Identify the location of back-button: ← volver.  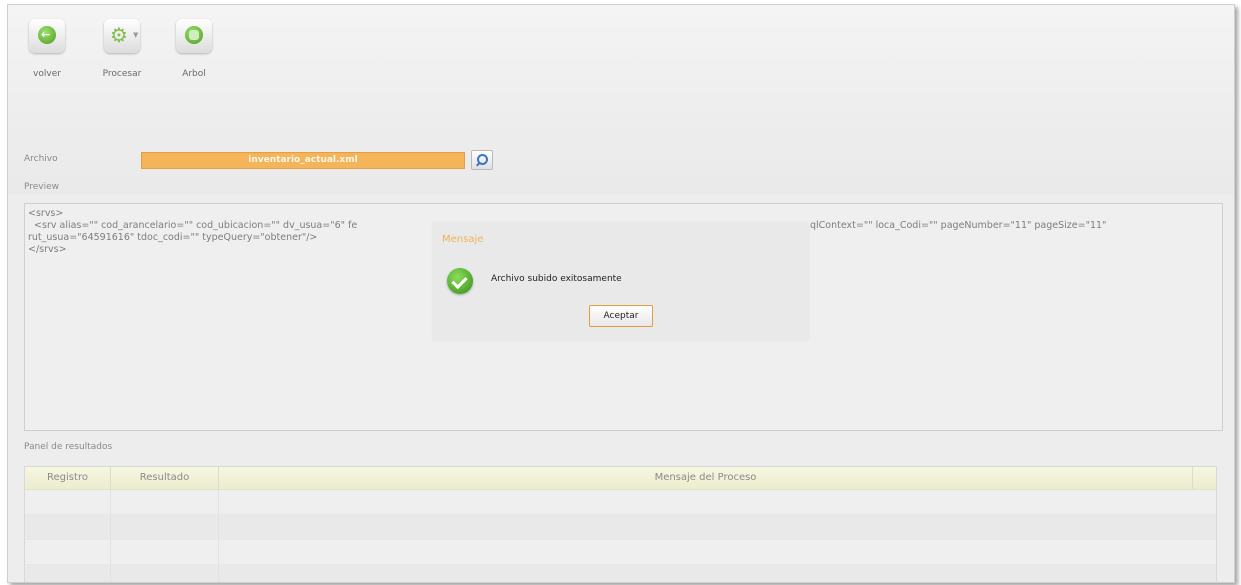
(47, 49).